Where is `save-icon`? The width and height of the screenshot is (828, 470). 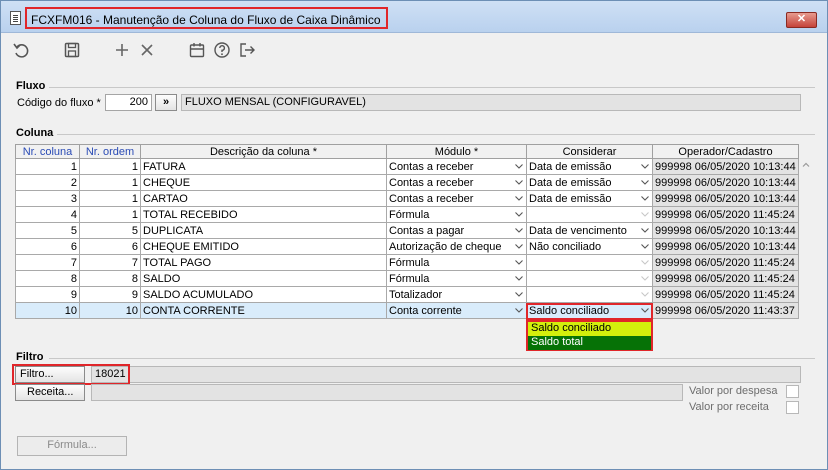 save-icon is located at coordinates (72, 50).